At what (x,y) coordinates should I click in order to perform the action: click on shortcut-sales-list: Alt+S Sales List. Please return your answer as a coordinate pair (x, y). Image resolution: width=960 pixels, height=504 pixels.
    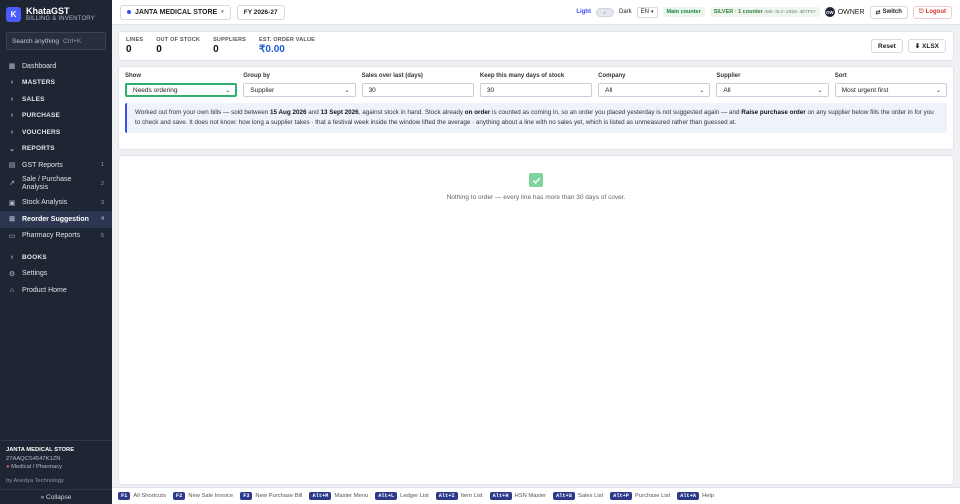
    Looking at the image, I should click on (578, 496).